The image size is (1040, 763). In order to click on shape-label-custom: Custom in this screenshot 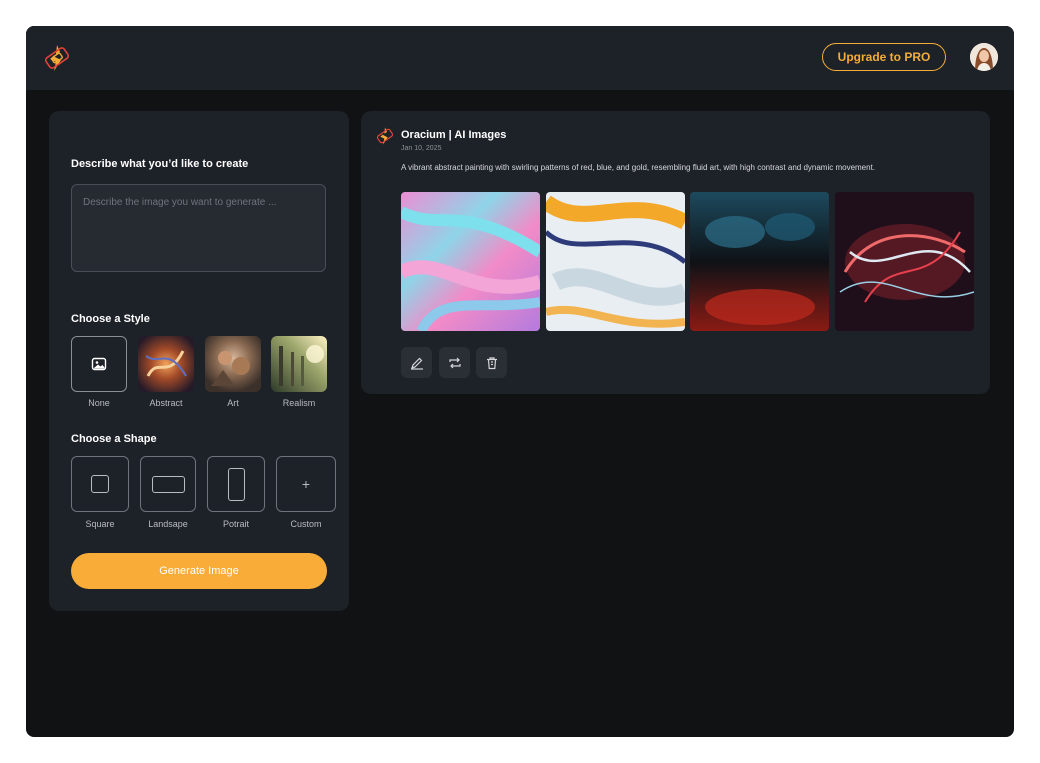, I will do `click(306, 524)`.